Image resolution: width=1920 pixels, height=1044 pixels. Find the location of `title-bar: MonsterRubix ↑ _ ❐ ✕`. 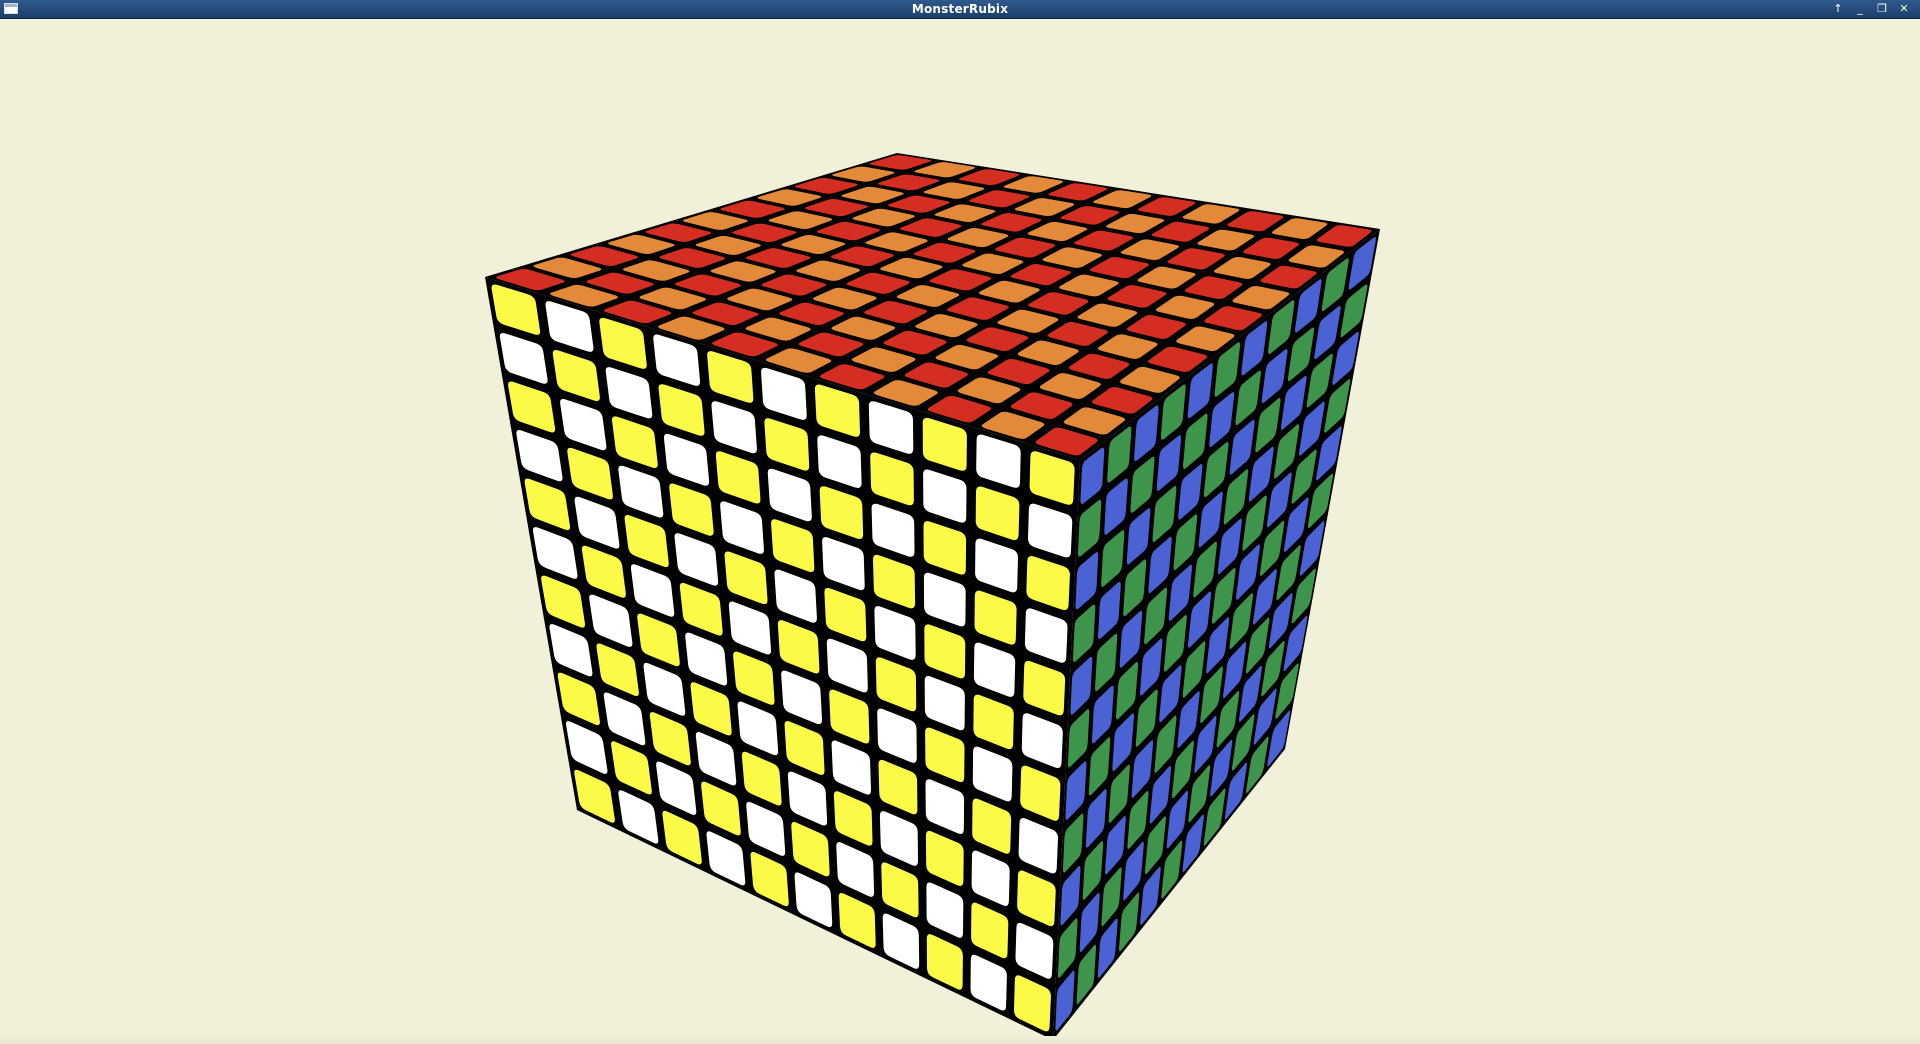

title-bar: MonsterRubix ↑ _ ❐ ✕ is located at coordinates (960, 9).